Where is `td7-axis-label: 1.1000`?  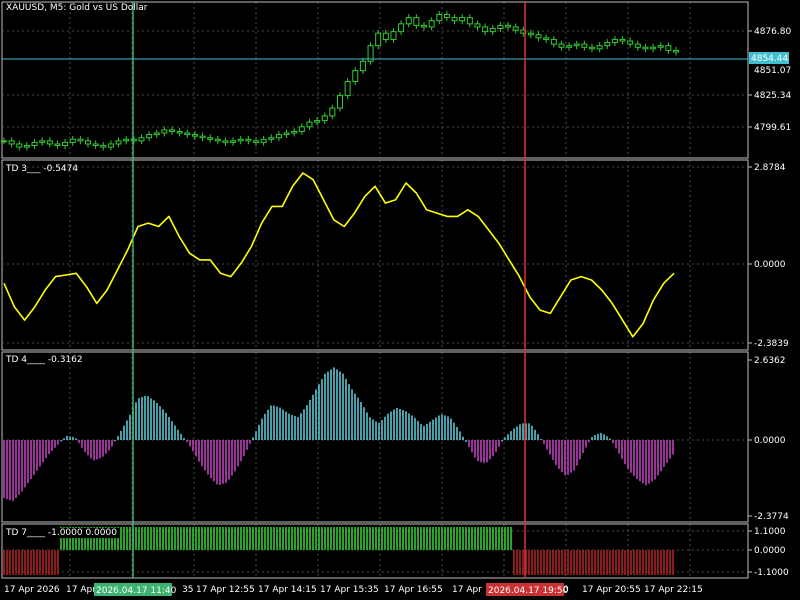 td7-axis-label: 1.1000 is located at coordinates (770, 532).